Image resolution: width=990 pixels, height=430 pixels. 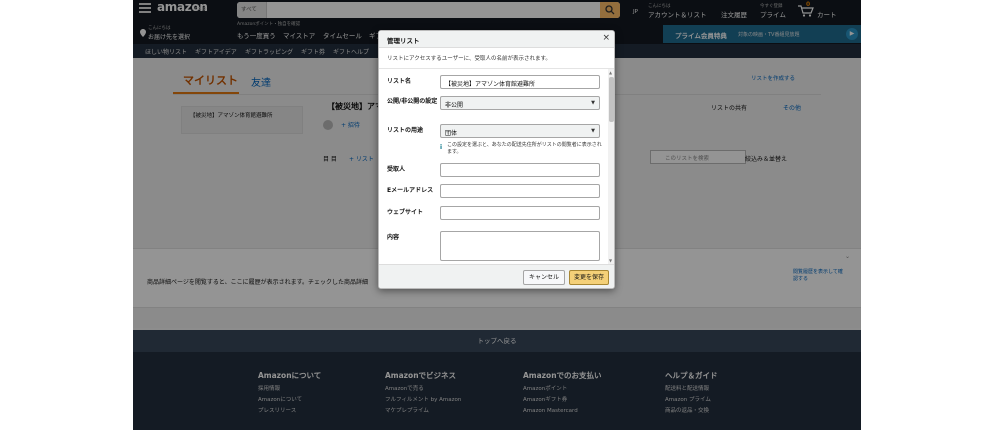 I want to click on content-textarea, so click(x=520, y=246).